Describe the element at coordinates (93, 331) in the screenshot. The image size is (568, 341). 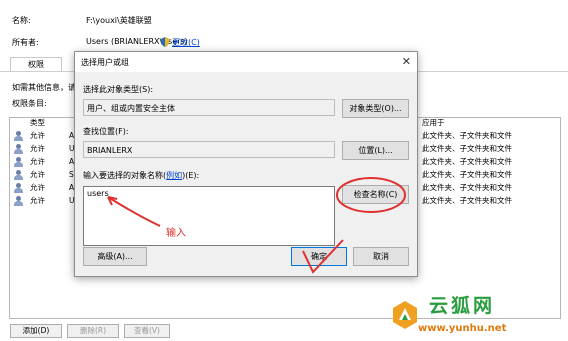
I see `remove-button: 删除(R)` at that location.